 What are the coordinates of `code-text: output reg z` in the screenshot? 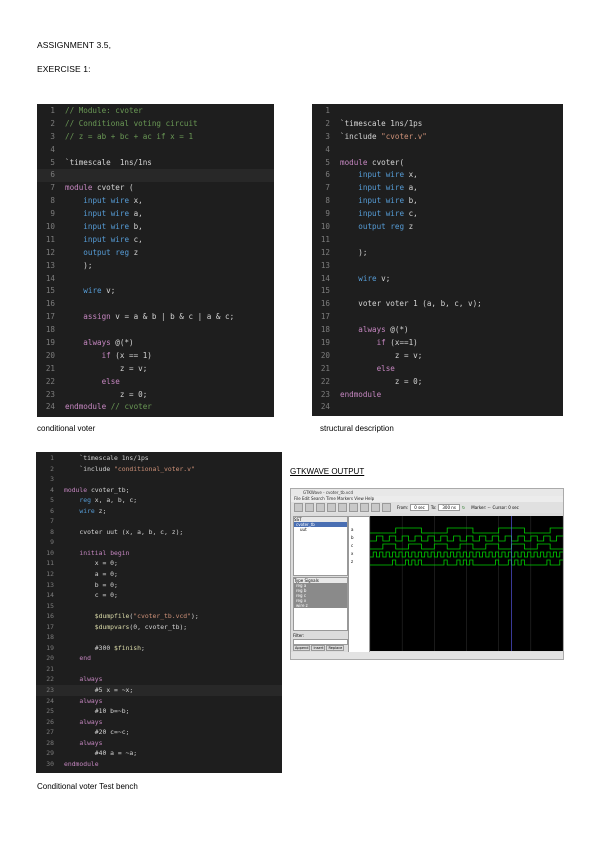 It's located at (386, 227).